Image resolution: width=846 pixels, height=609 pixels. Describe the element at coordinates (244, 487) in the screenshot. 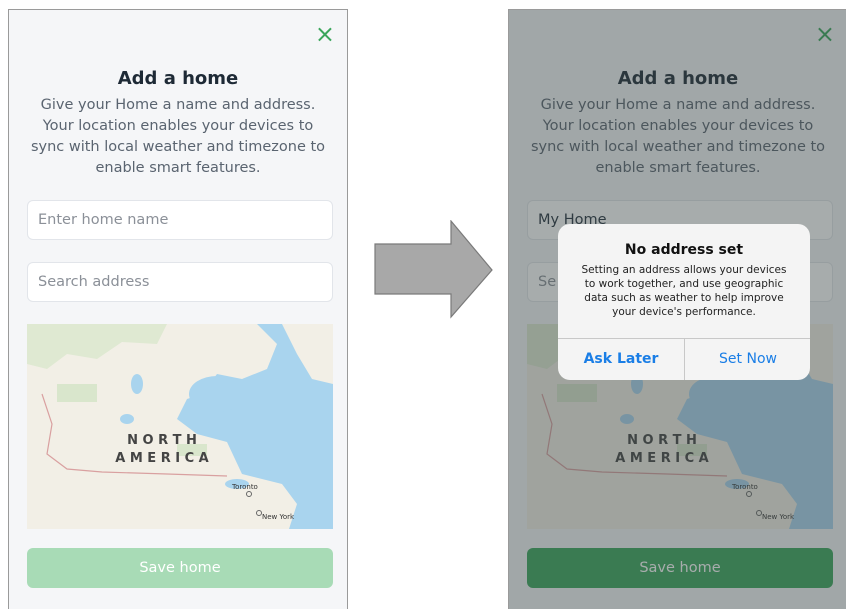

I see `map-city-label: Toronto` at that location.